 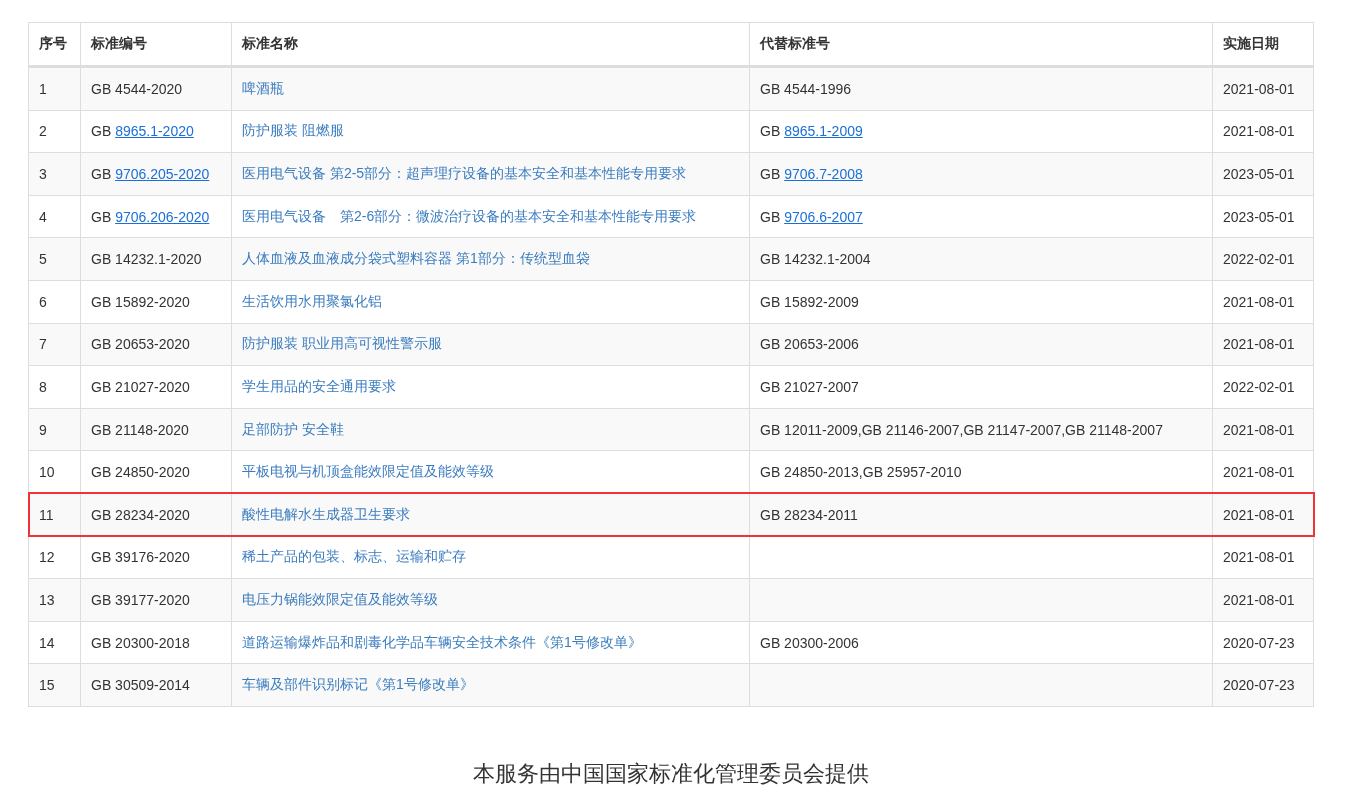 I want to click on standard-code: GB 15892-2009, so click(x=809, y=301).